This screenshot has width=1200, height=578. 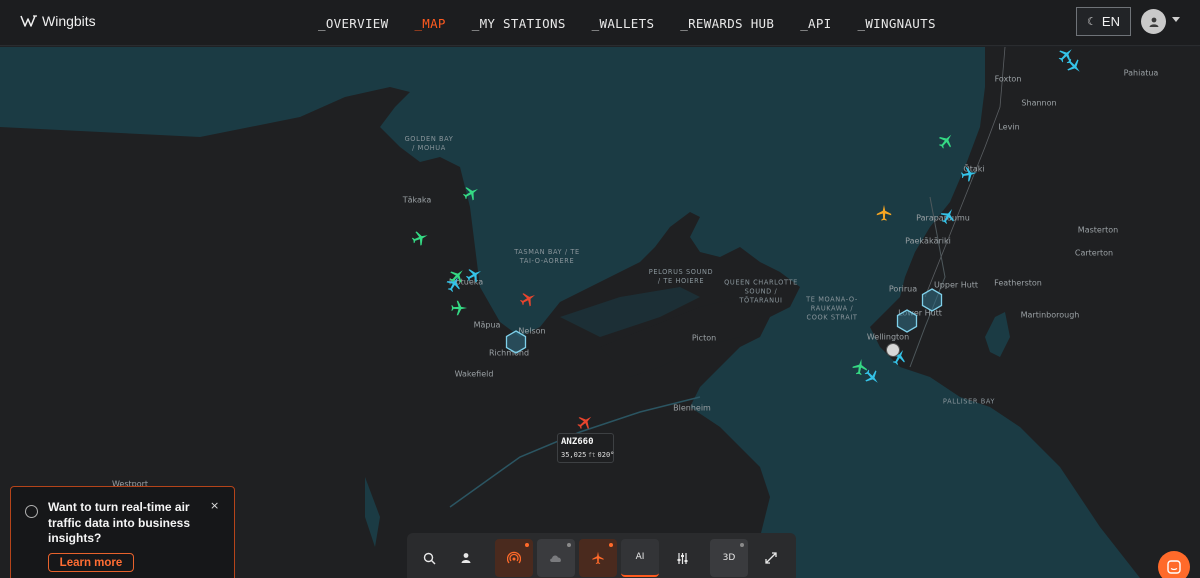 I want to click on coverage-indicator, so click(x=527, y=545).